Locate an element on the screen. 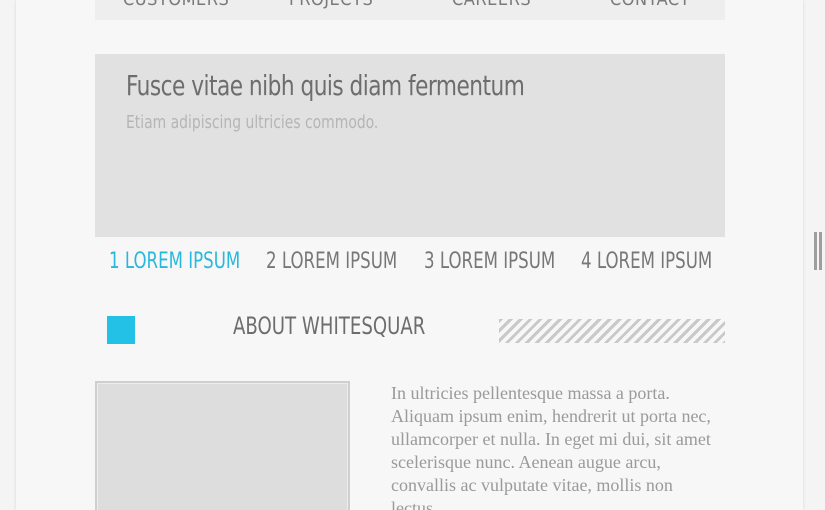 The width and height of the screenshot is (825, 510). scroll-handle is located at coordinates (818, 251).